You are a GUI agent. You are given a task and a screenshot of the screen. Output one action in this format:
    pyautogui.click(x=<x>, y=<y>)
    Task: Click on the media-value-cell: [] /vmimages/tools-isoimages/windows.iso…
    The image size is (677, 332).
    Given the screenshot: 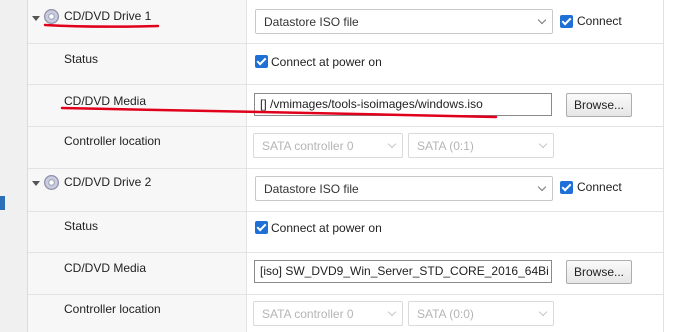 What is the action you would take?
    pyautogui.click(x=455, y=105)
    